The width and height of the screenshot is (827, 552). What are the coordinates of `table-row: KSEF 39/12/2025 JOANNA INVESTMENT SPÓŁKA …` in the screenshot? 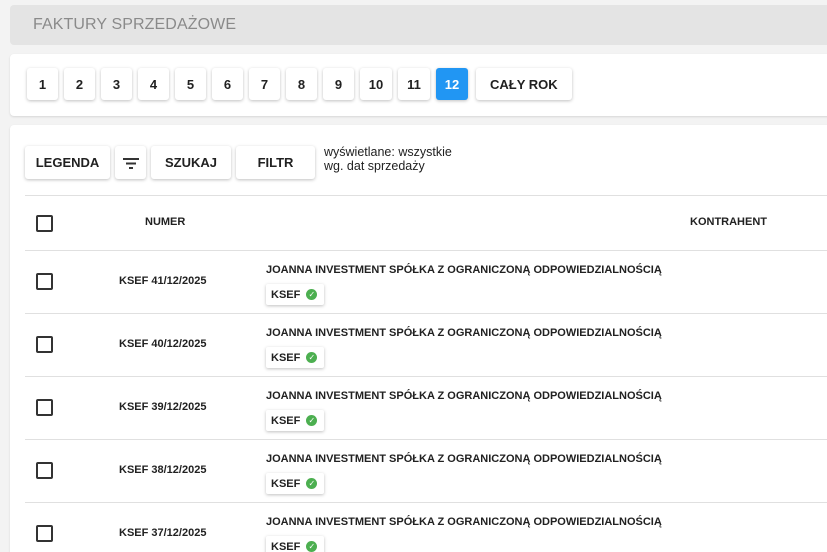 It's located at (426, 408).